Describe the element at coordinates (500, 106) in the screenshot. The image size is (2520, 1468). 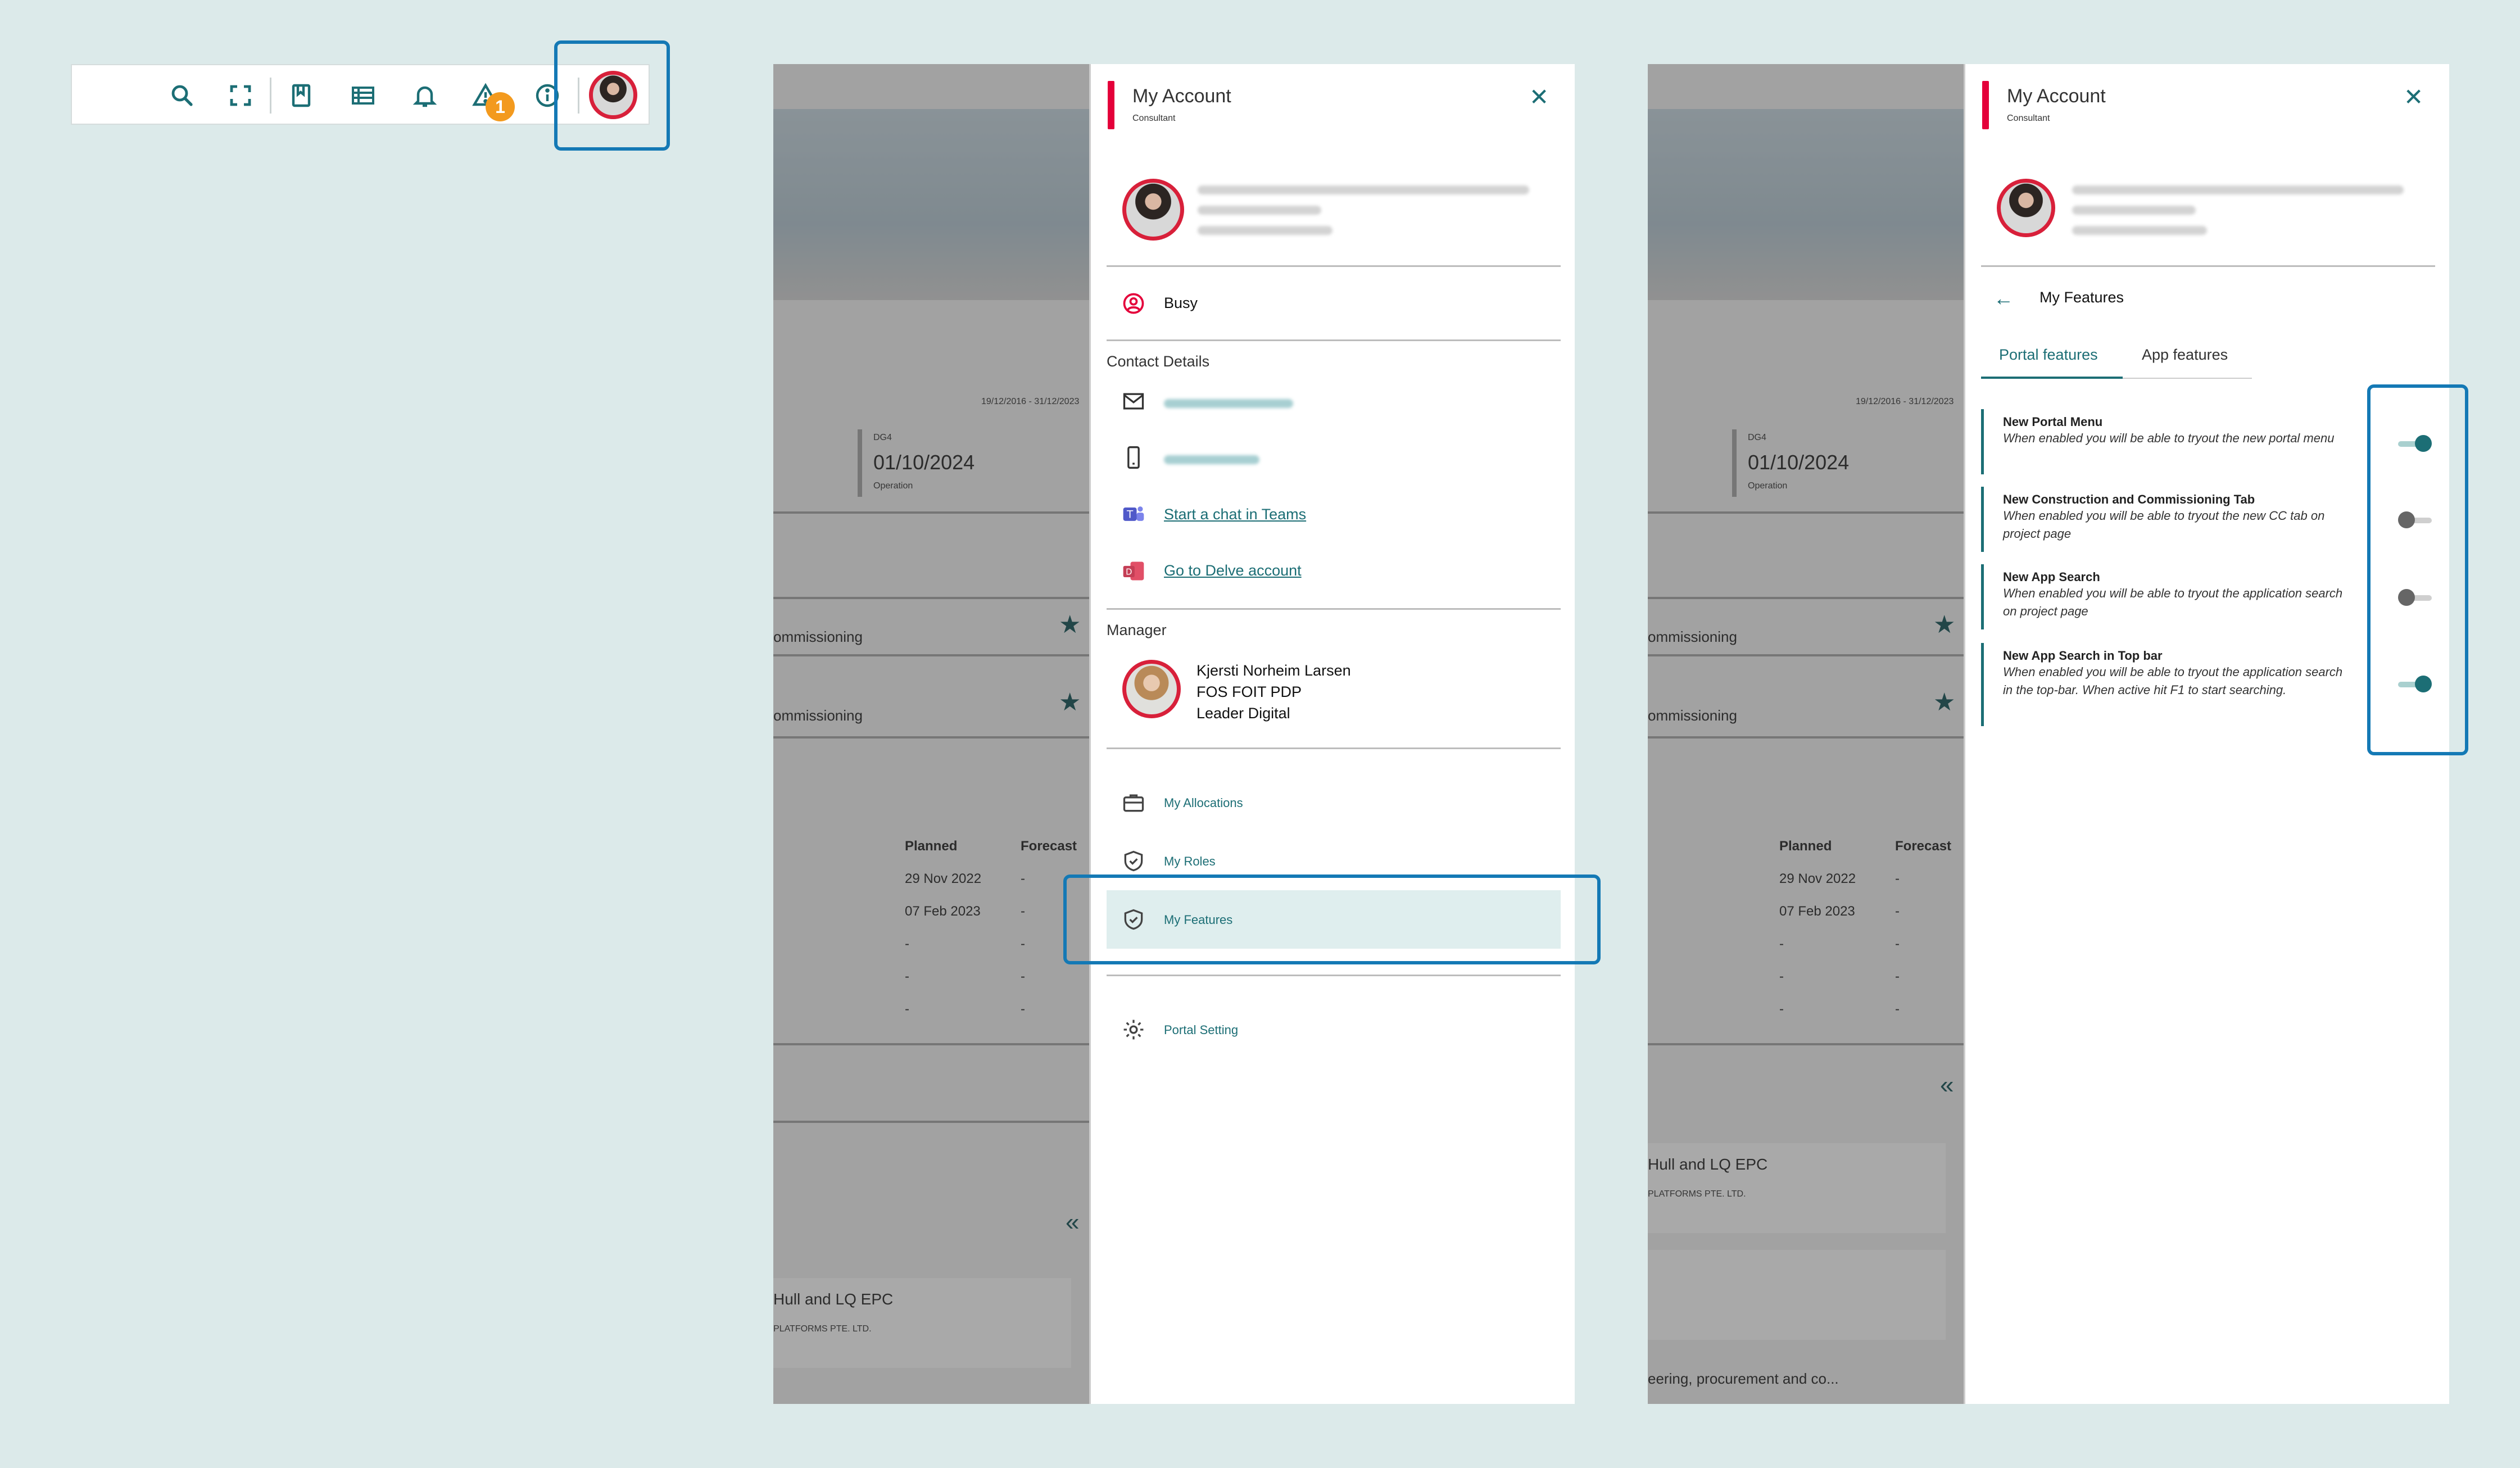
I see `warning-count-badge: 1` at that location.